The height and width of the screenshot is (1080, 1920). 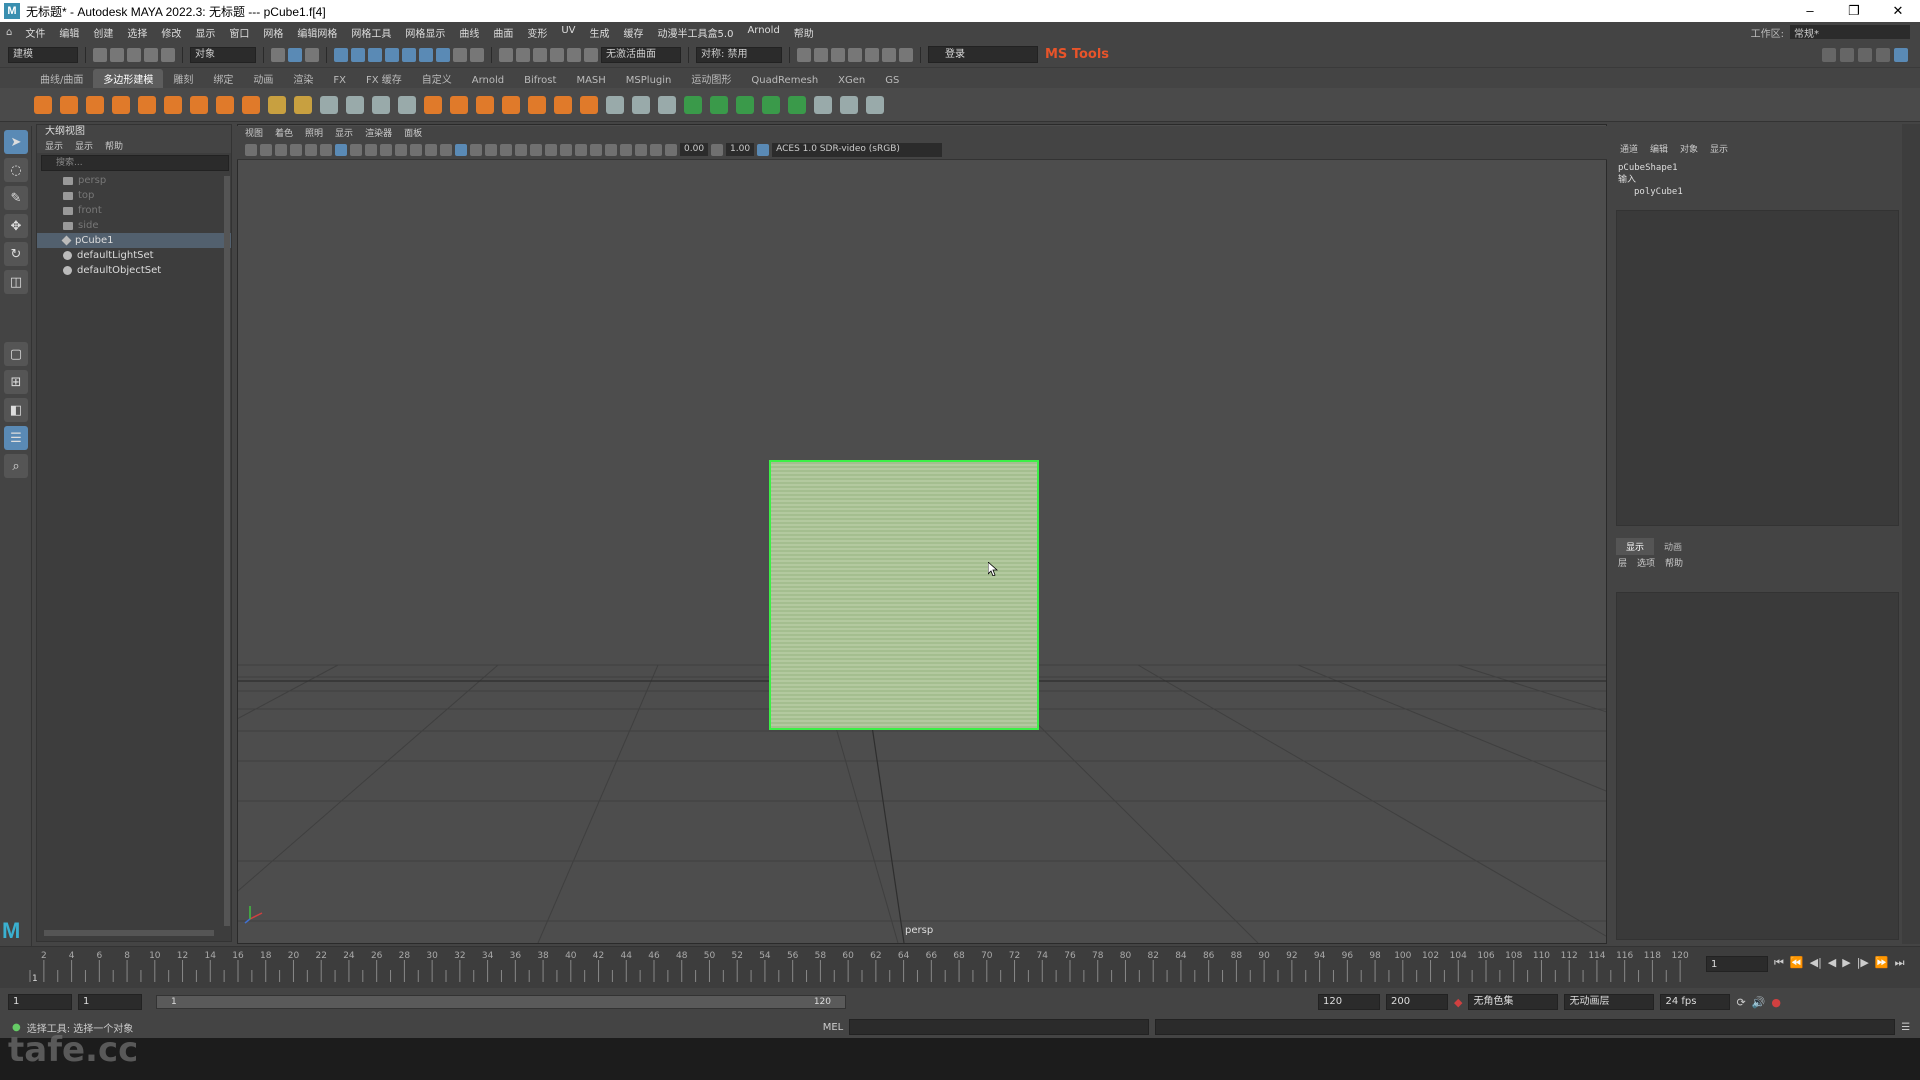 I want to click on login-button: 登录, so click(x=983, y=54).